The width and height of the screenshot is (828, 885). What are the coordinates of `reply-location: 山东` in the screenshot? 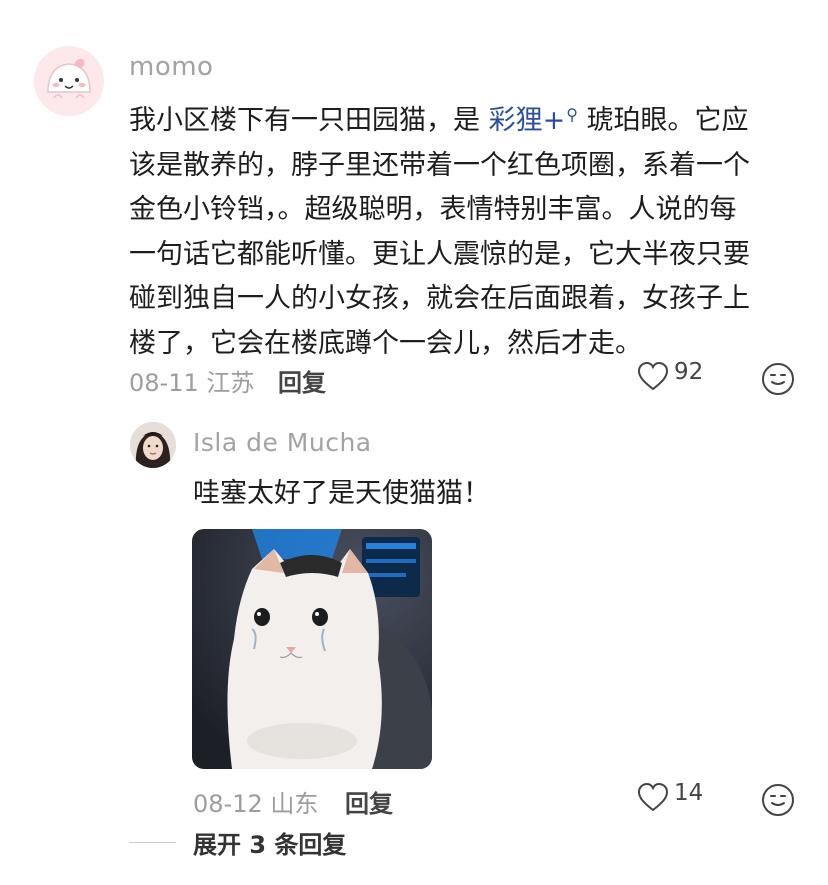 It's located at (294, 804).